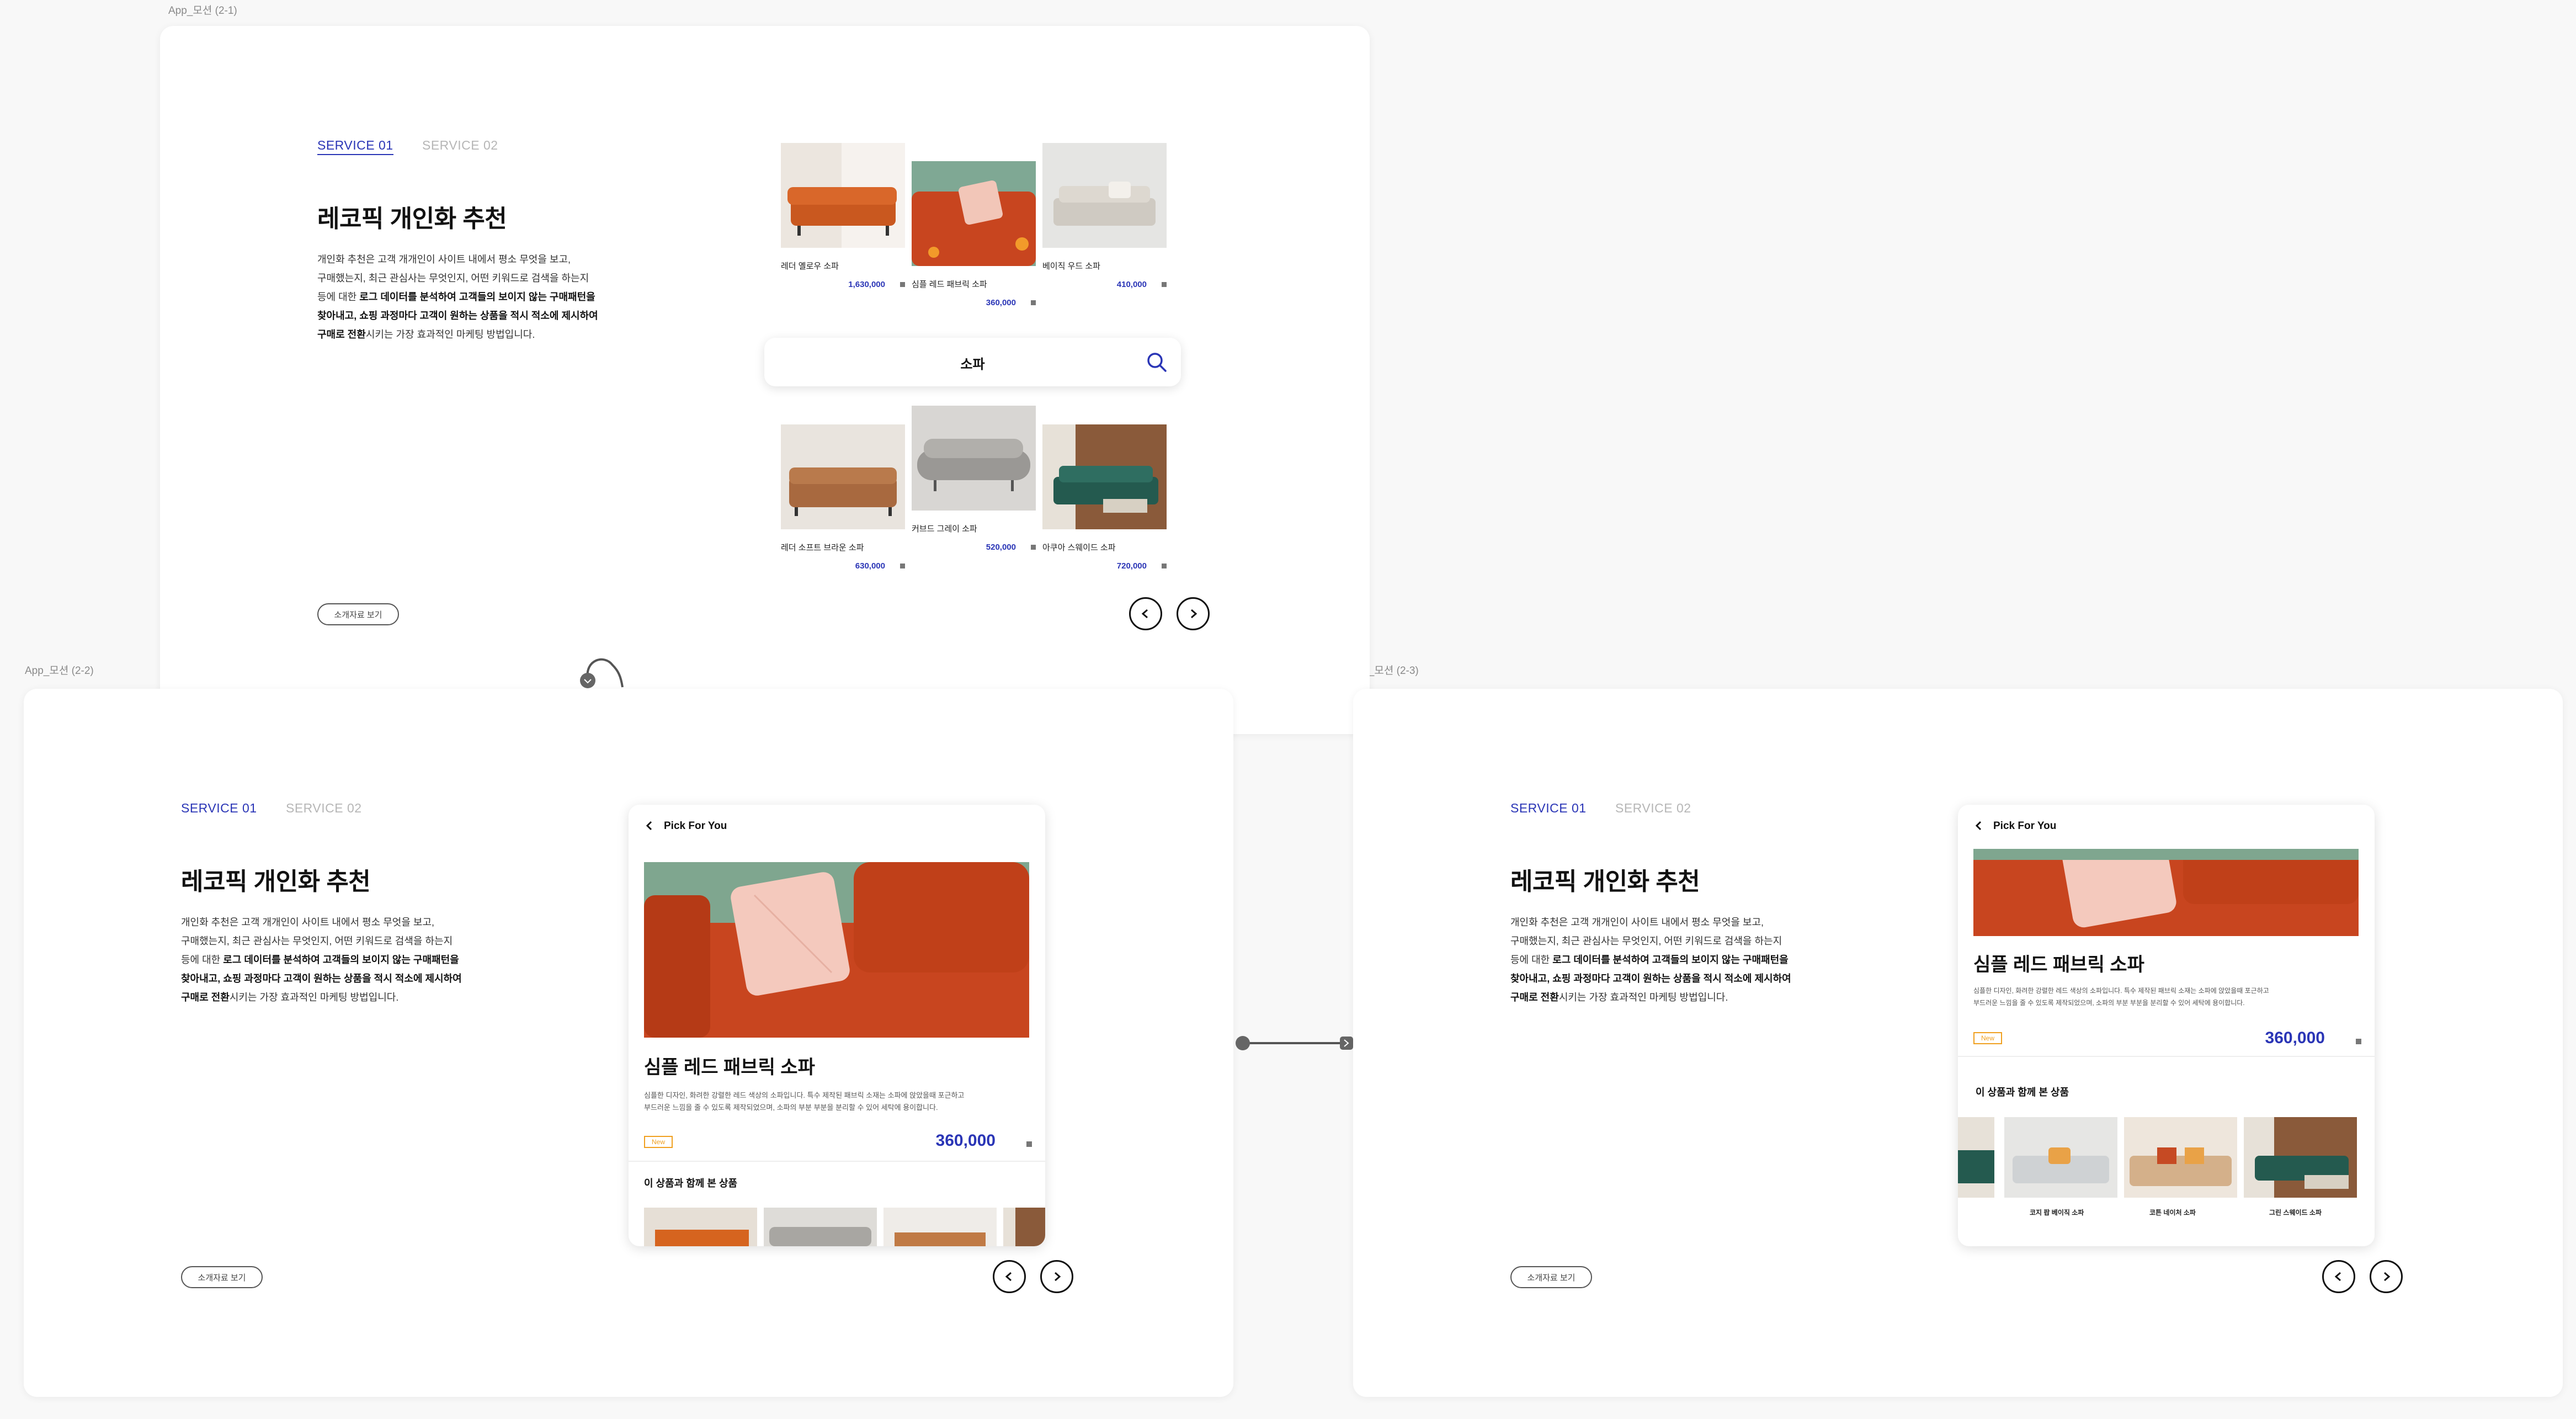  What do you see at coordinates (2172, 1213) in the screenshot?
I see `related-item-name: 코튼 네이처 소파` at bounding box center [2172, 1213].